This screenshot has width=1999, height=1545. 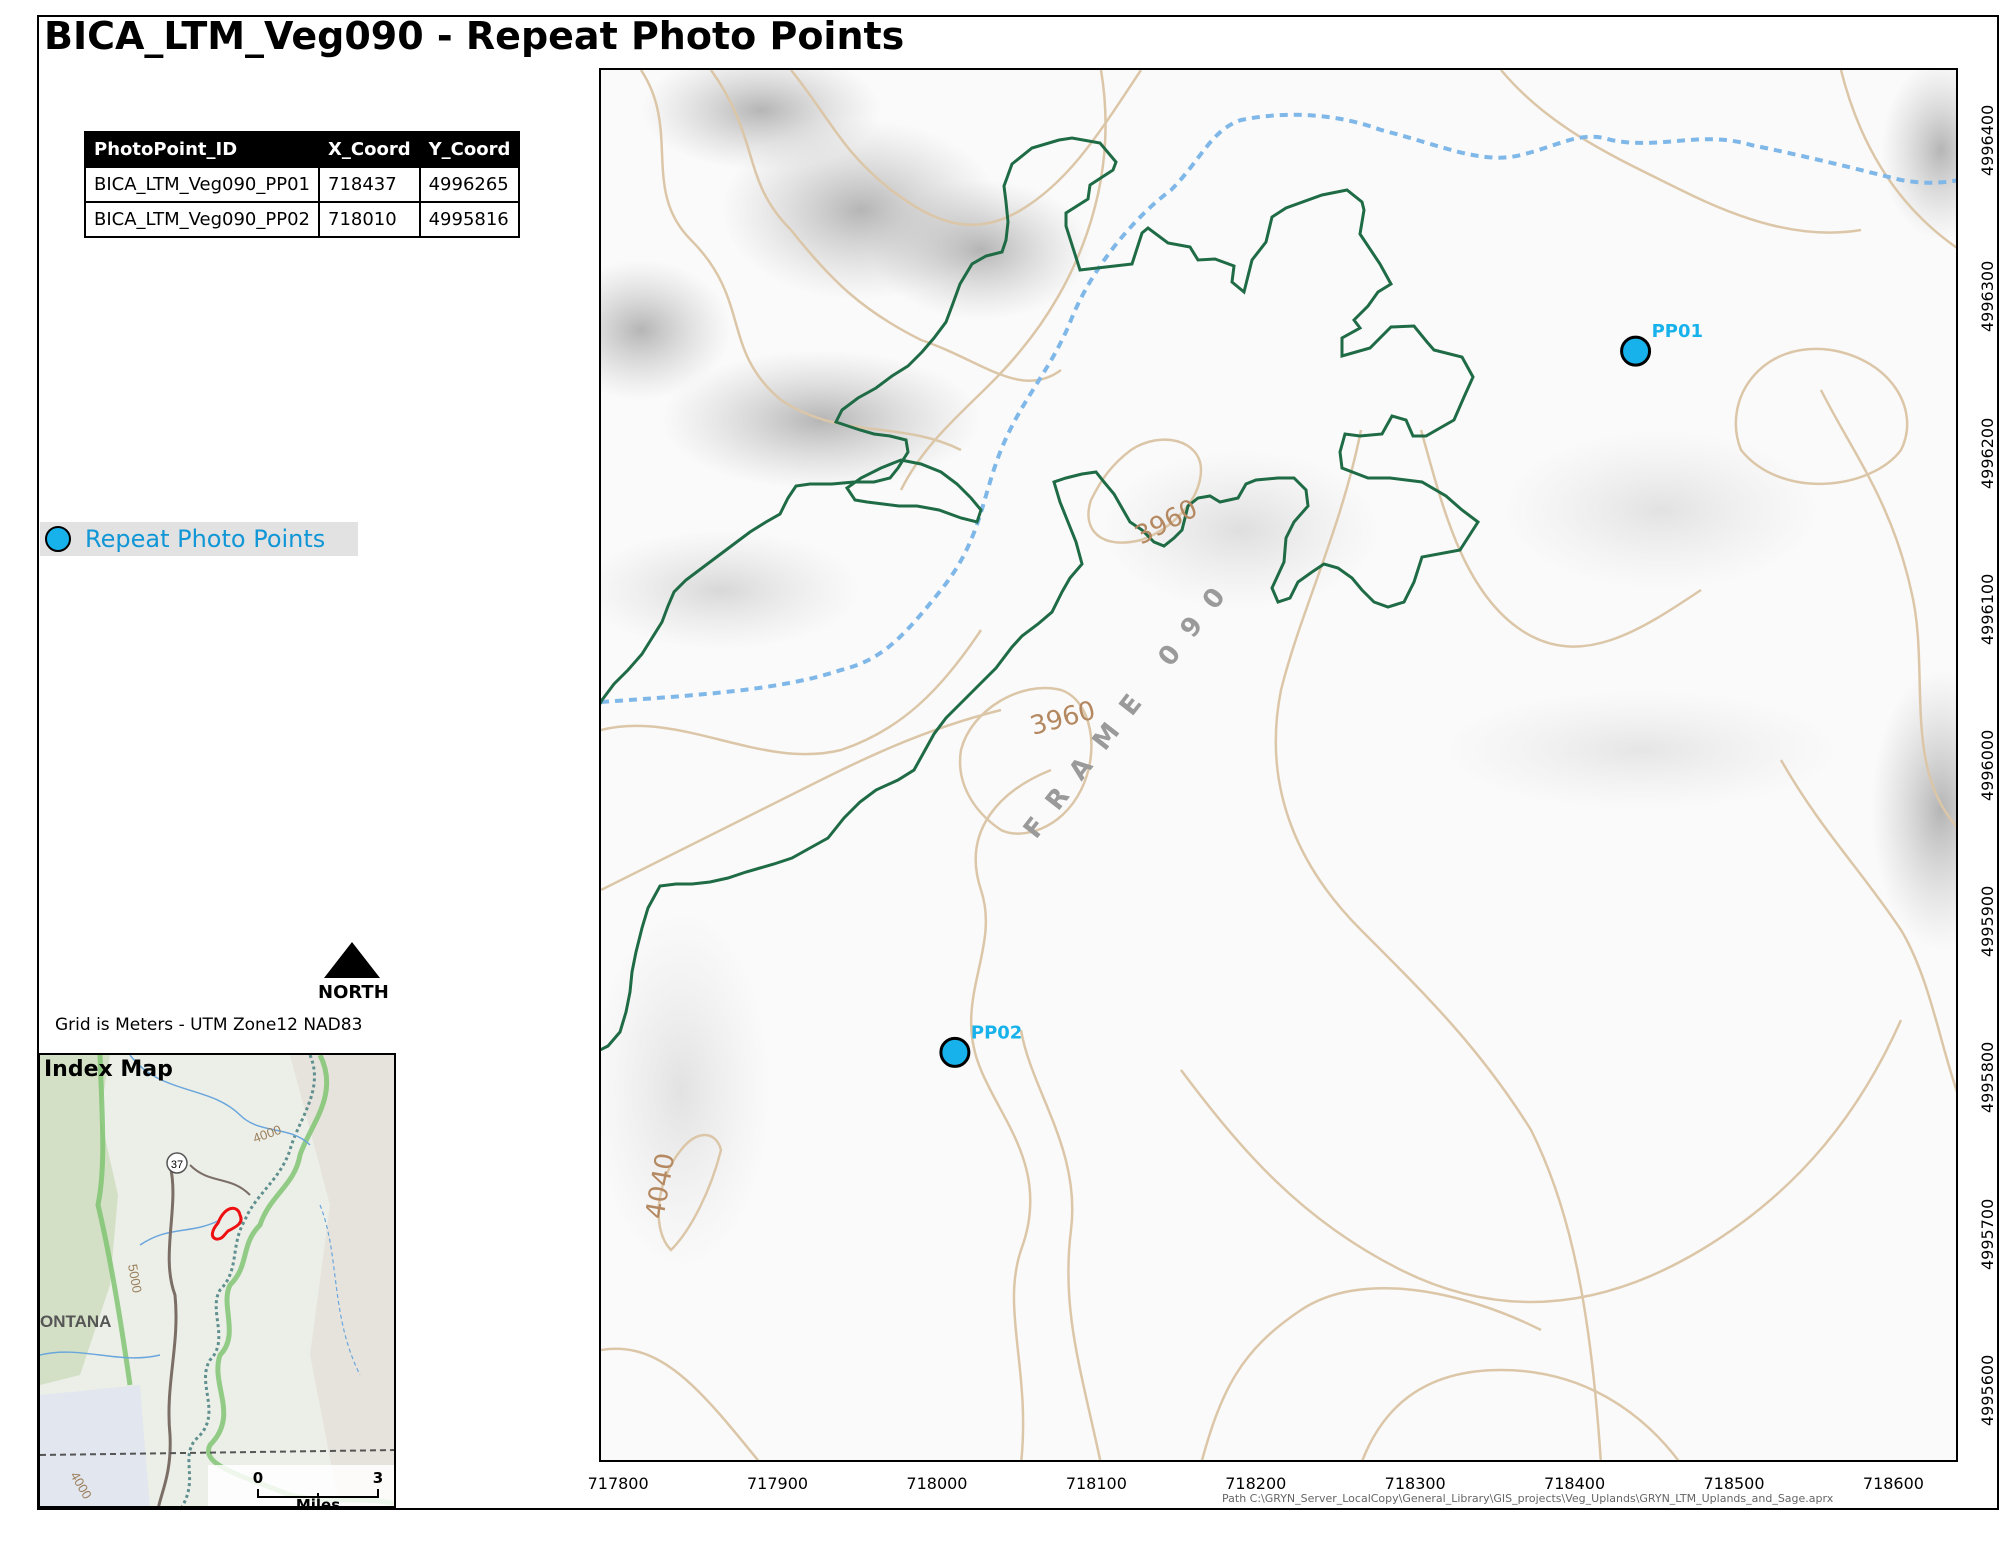 I want to click on header-y-coord: Y_Coord, so click(x=469, y=149).